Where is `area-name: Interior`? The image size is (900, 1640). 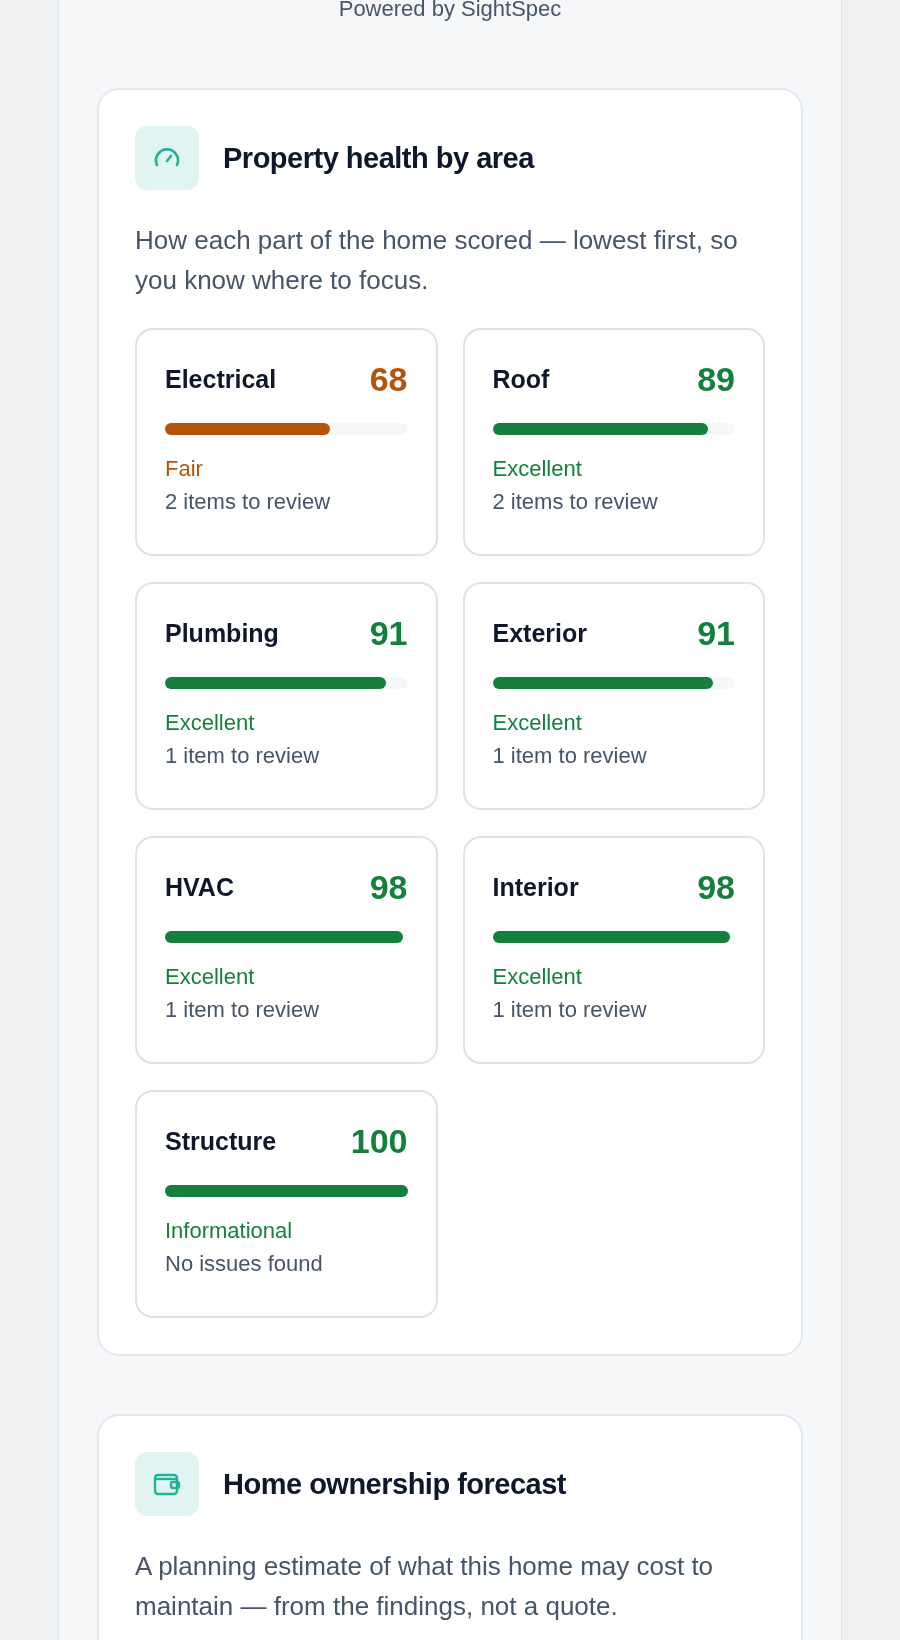
area-name: Interior is located at coordinates (535, 887).